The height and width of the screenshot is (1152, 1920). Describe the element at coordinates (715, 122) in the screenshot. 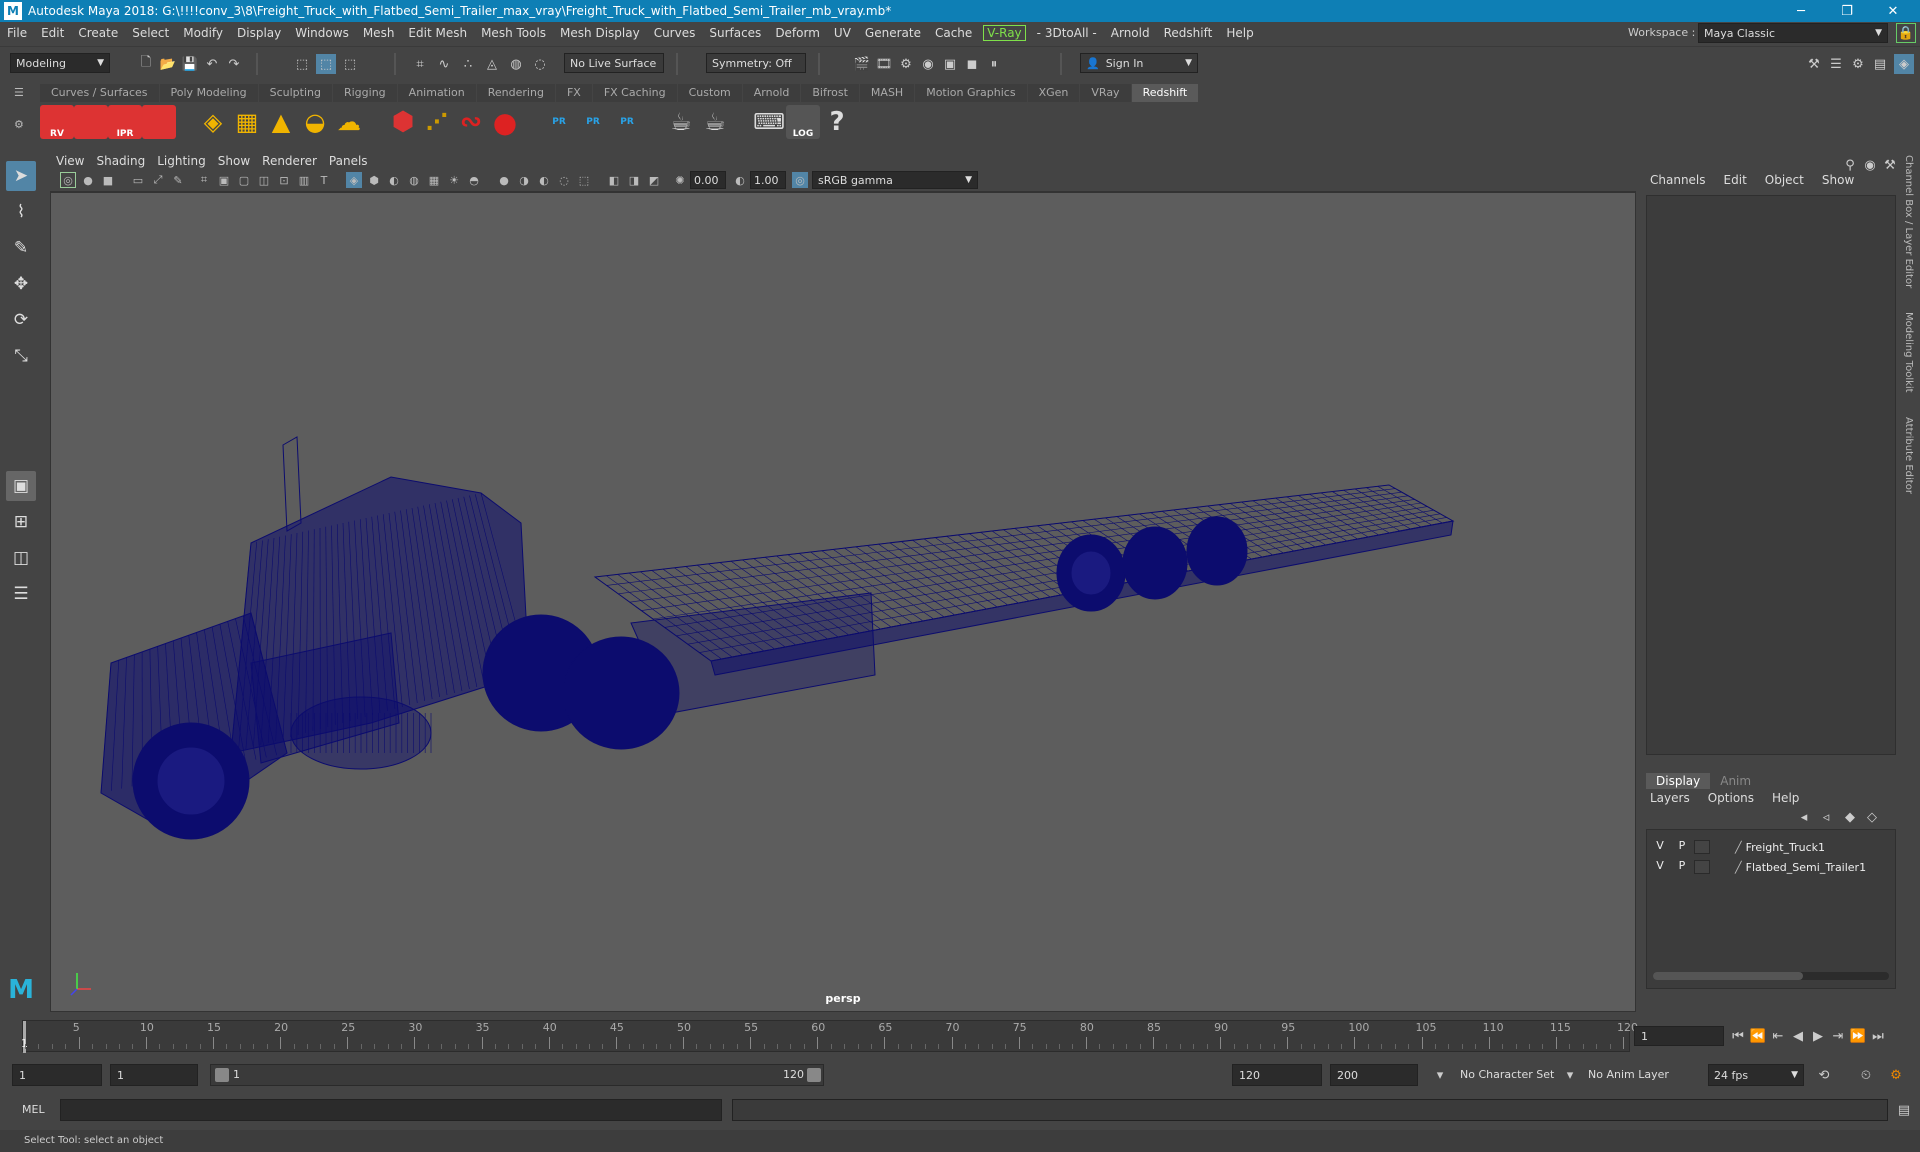

I see `rs-teapot-alt-icon: ☕` at that location.